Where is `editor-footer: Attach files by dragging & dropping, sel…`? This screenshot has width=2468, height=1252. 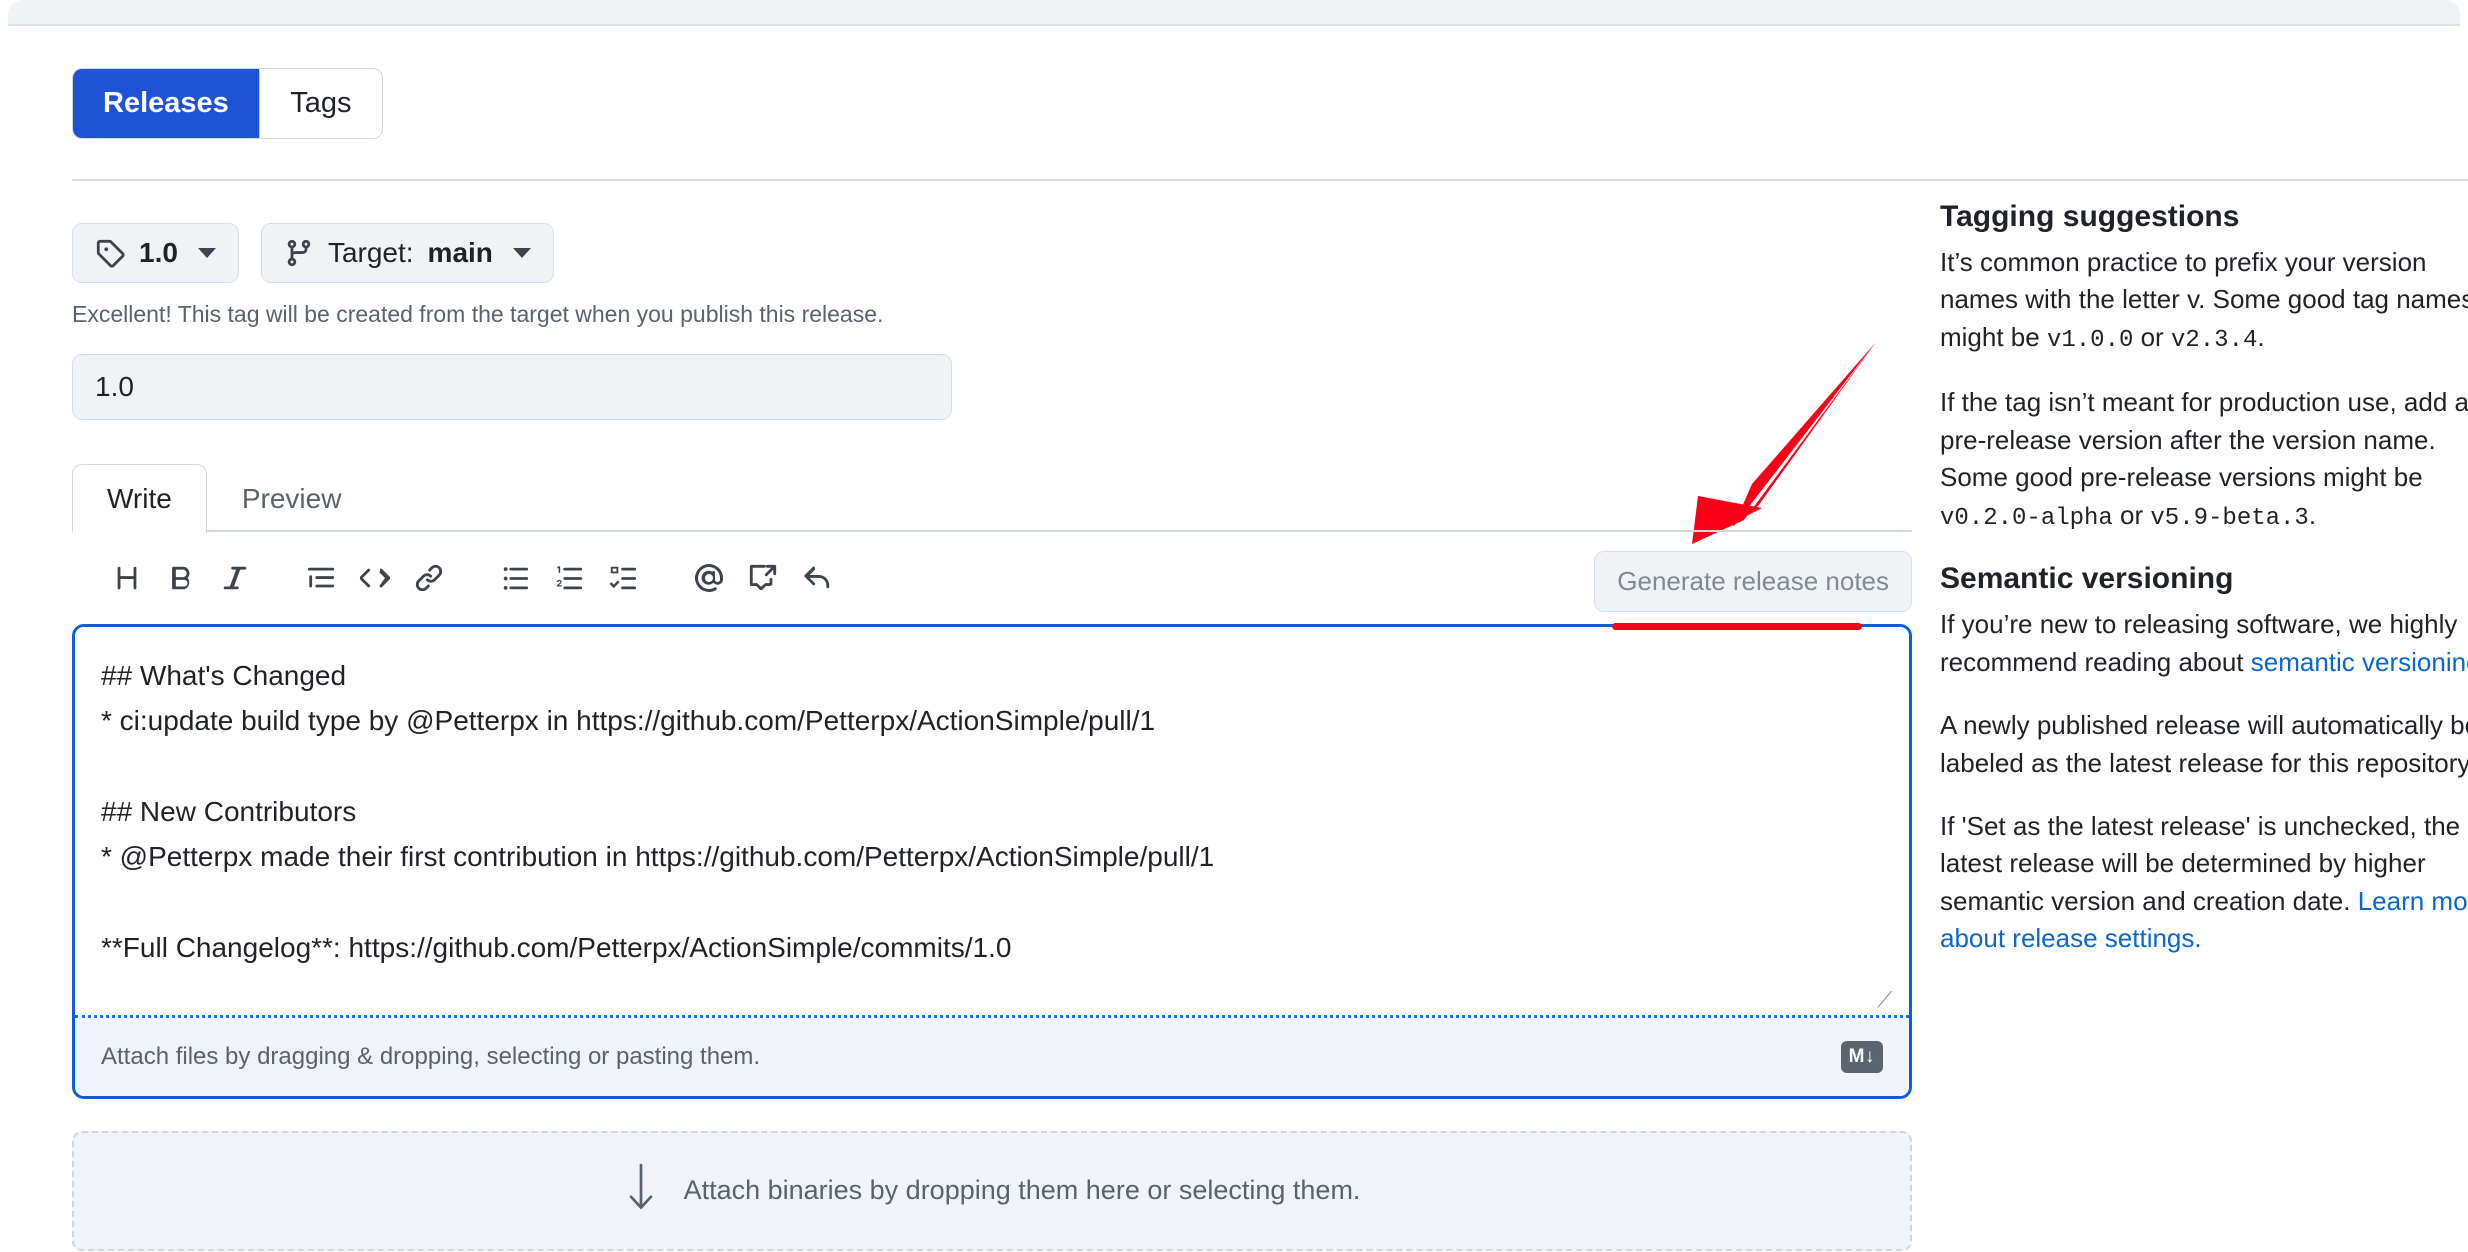 editor-footer: Attach files by dragging & dropping, sel… is located at coordinates (992, 1056).